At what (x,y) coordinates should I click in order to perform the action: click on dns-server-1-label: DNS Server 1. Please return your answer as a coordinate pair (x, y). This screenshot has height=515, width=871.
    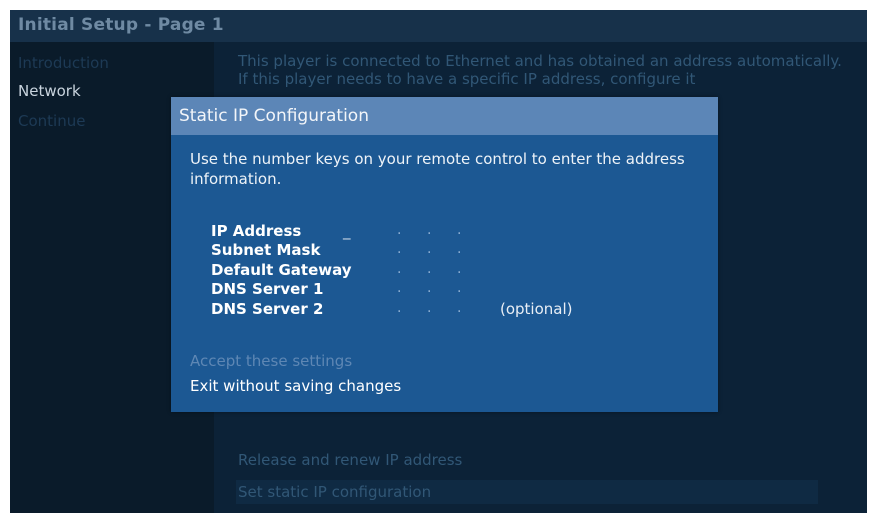
    Looking at the image, I should click on (267, 289).